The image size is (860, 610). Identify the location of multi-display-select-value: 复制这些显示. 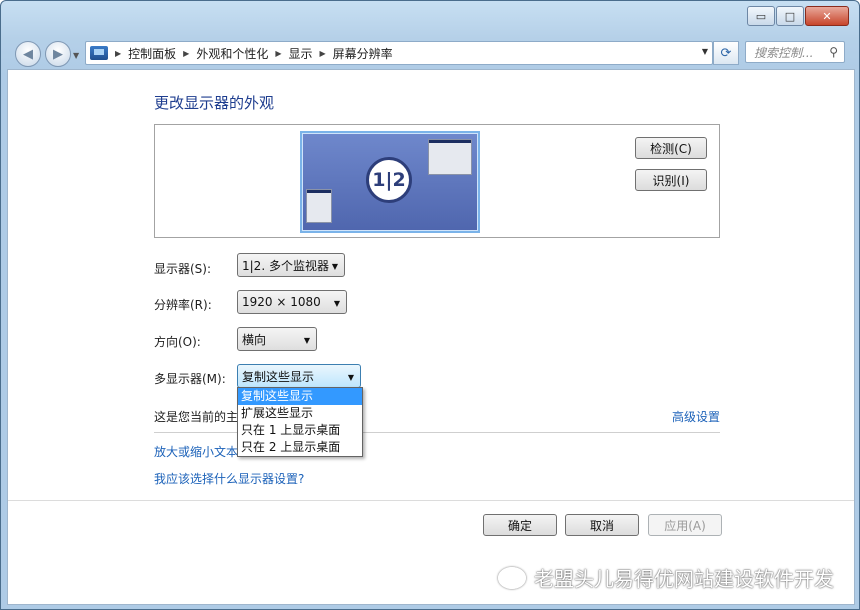
(278, 376).